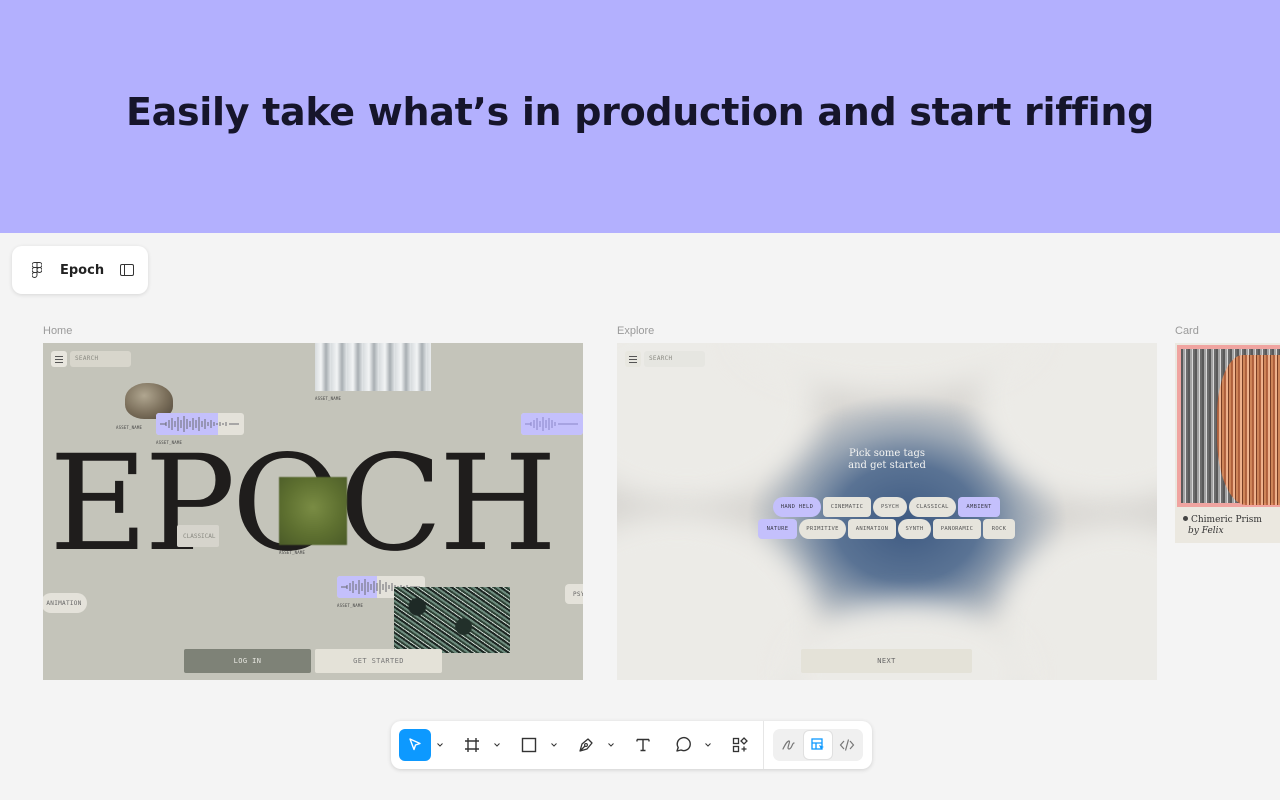 This screenshot has height=800, width=1280. I want to click on bullet-icon, so click(1185, 518).